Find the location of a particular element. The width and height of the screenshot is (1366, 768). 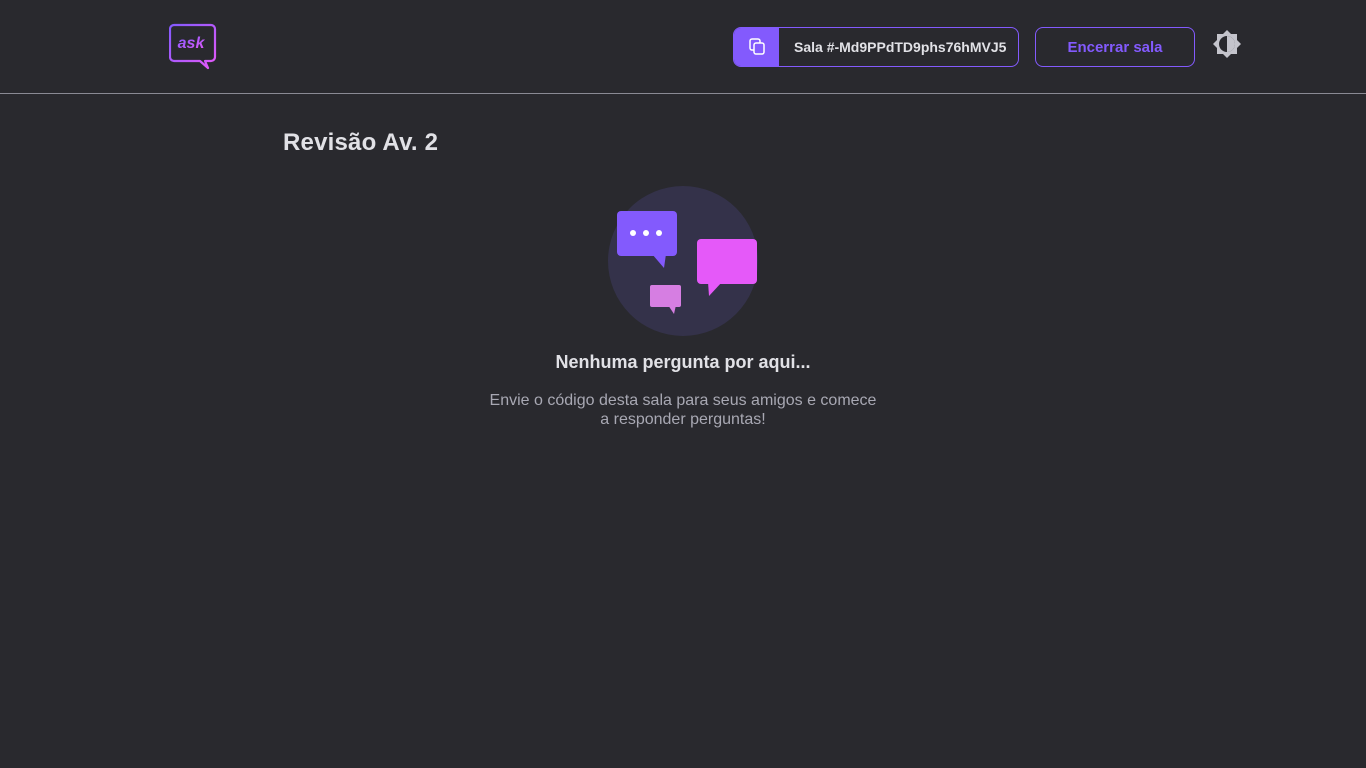

close-room-button: Encerrar sala is located at coordinates (1115, 47).